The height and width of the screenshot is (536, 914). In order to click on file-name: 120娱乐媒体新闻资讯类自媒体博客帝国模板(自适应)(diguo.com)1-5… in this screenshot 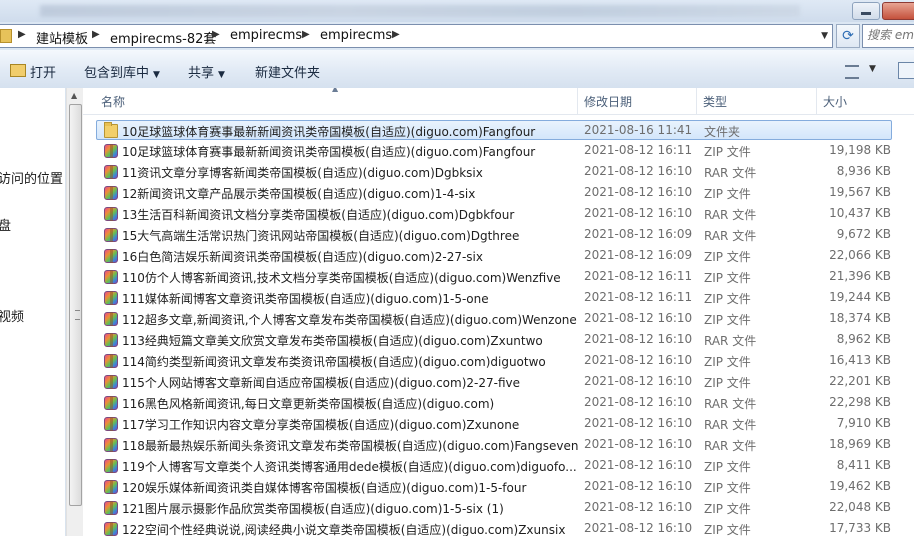, I will do `click(324, 488)`.